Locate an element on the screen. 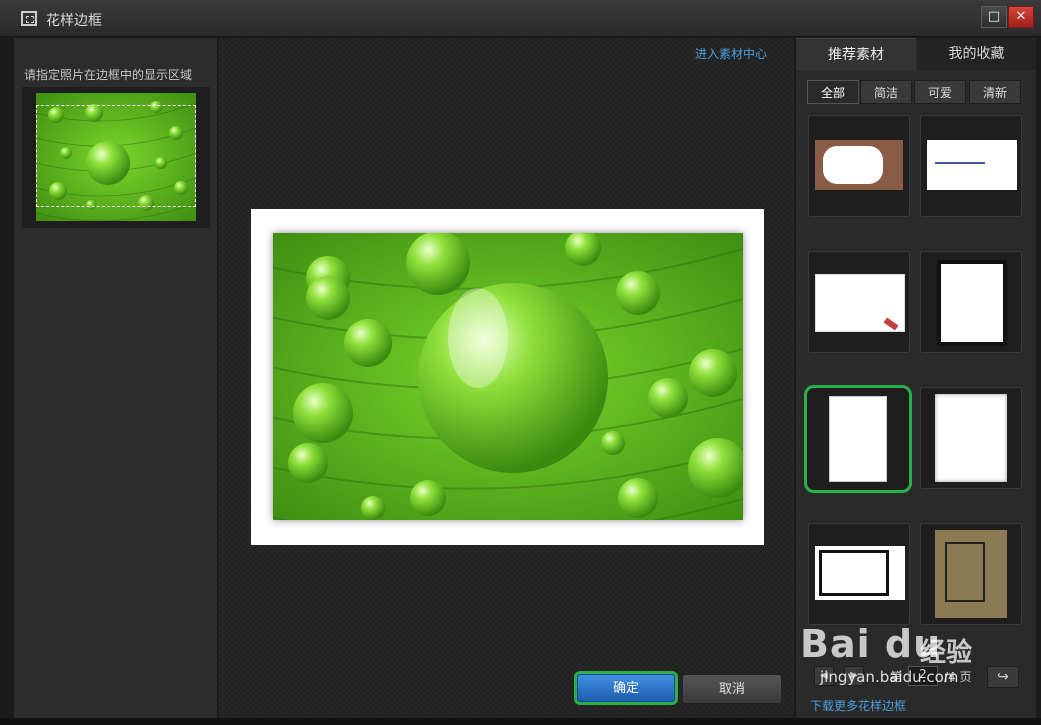 The height and width of the screenshot is (725, 1041). bottom-strip is located at coordinates (520, 721).